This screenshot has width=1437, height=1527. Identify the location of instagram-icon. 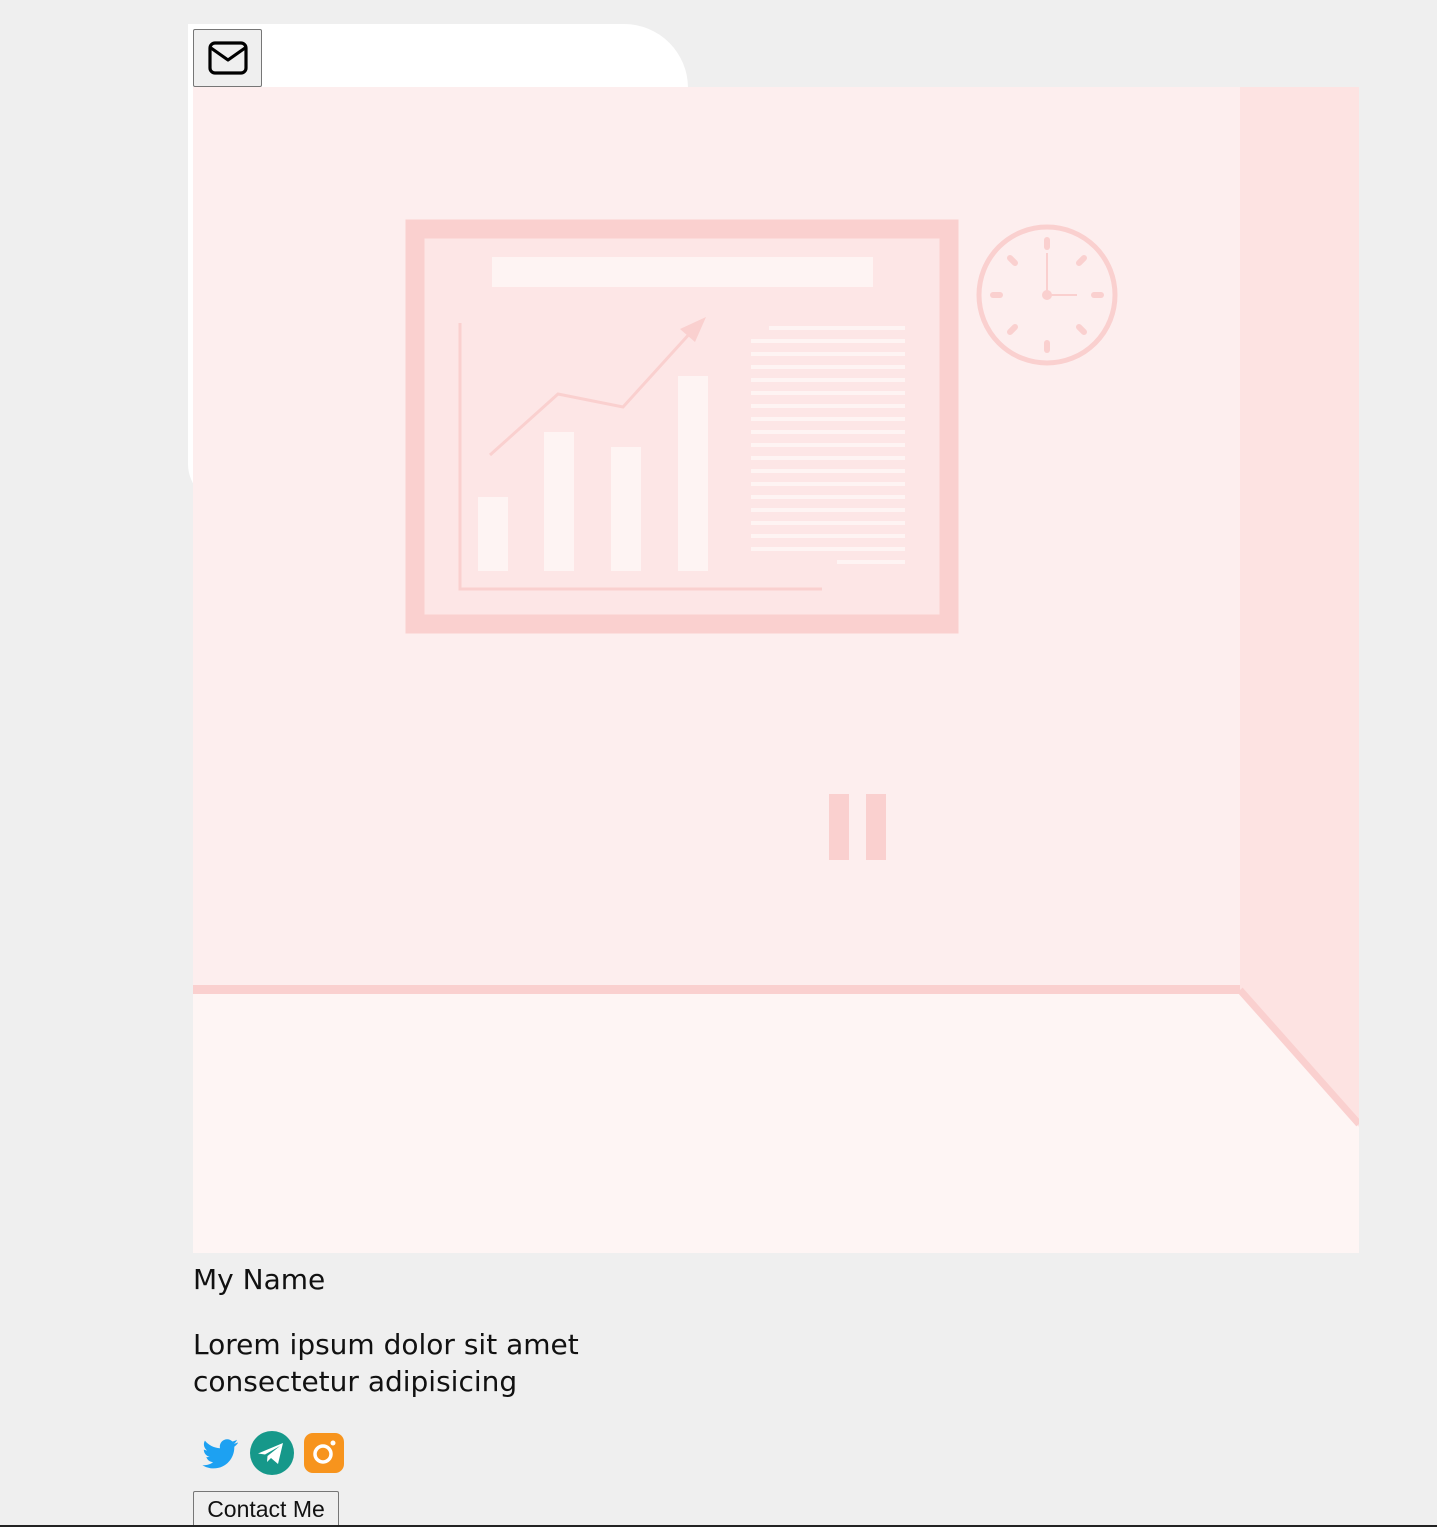
(324, 1453).